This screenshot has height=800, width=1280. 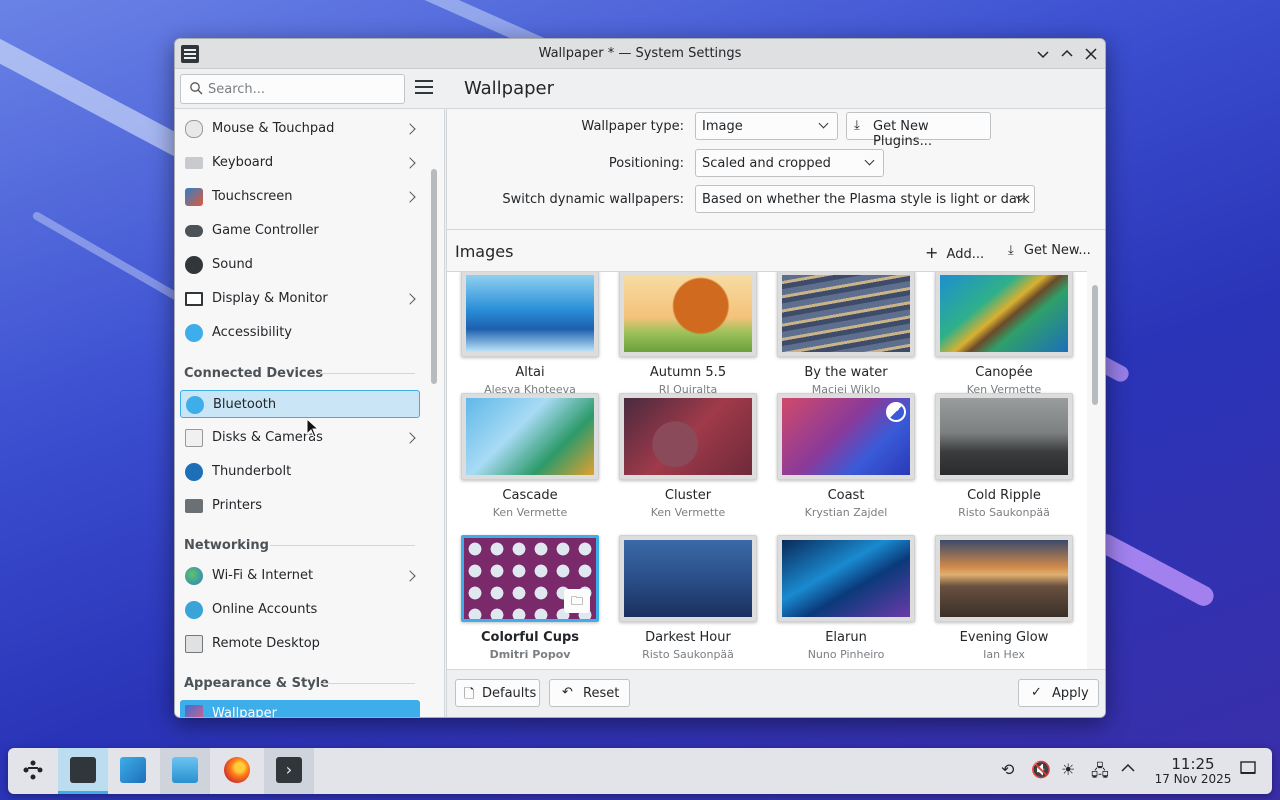 I want to click on defaults-label: Defaults, so click(x=509, y=693).